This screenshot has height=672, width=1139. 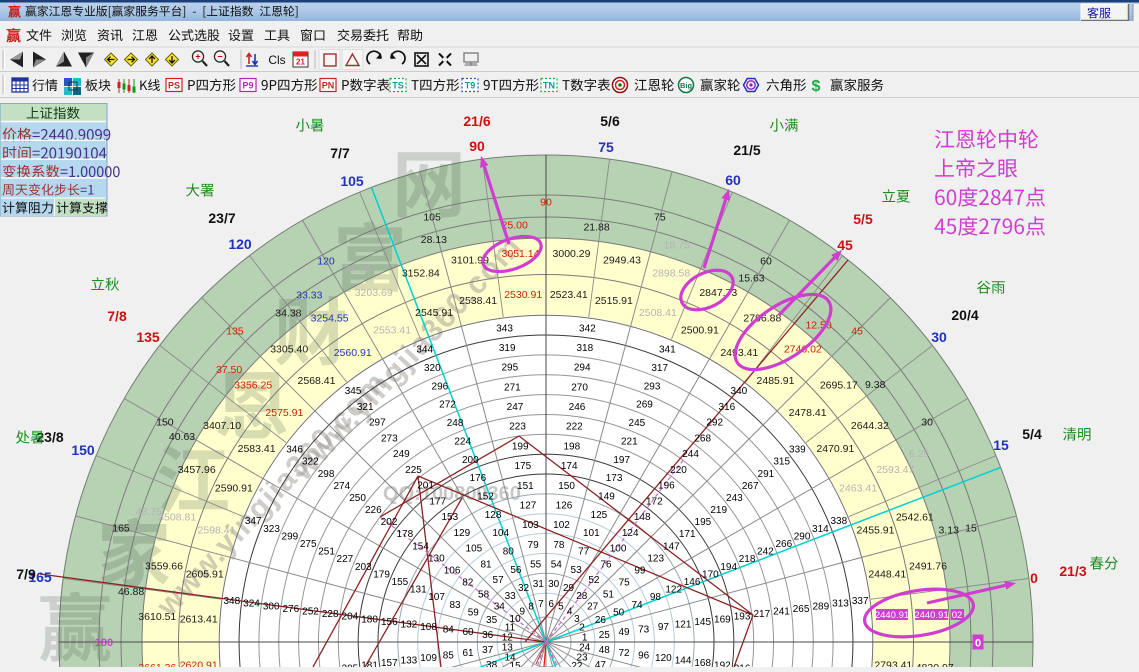 What do you see at coordinates (447, 405) in the screenshot?
I see `svg-text: 272` at bounding box center [447, 405].